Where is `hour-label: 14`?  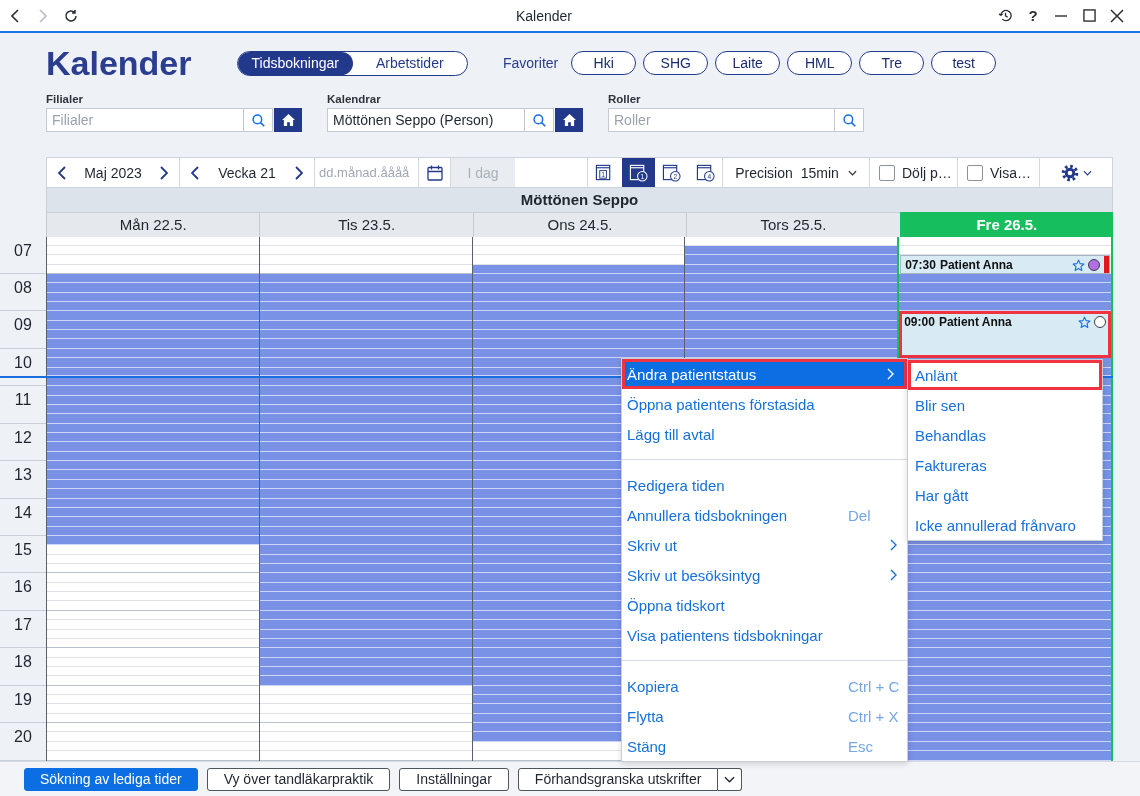
hour-label: 14 is located at coordinates (23, 512).